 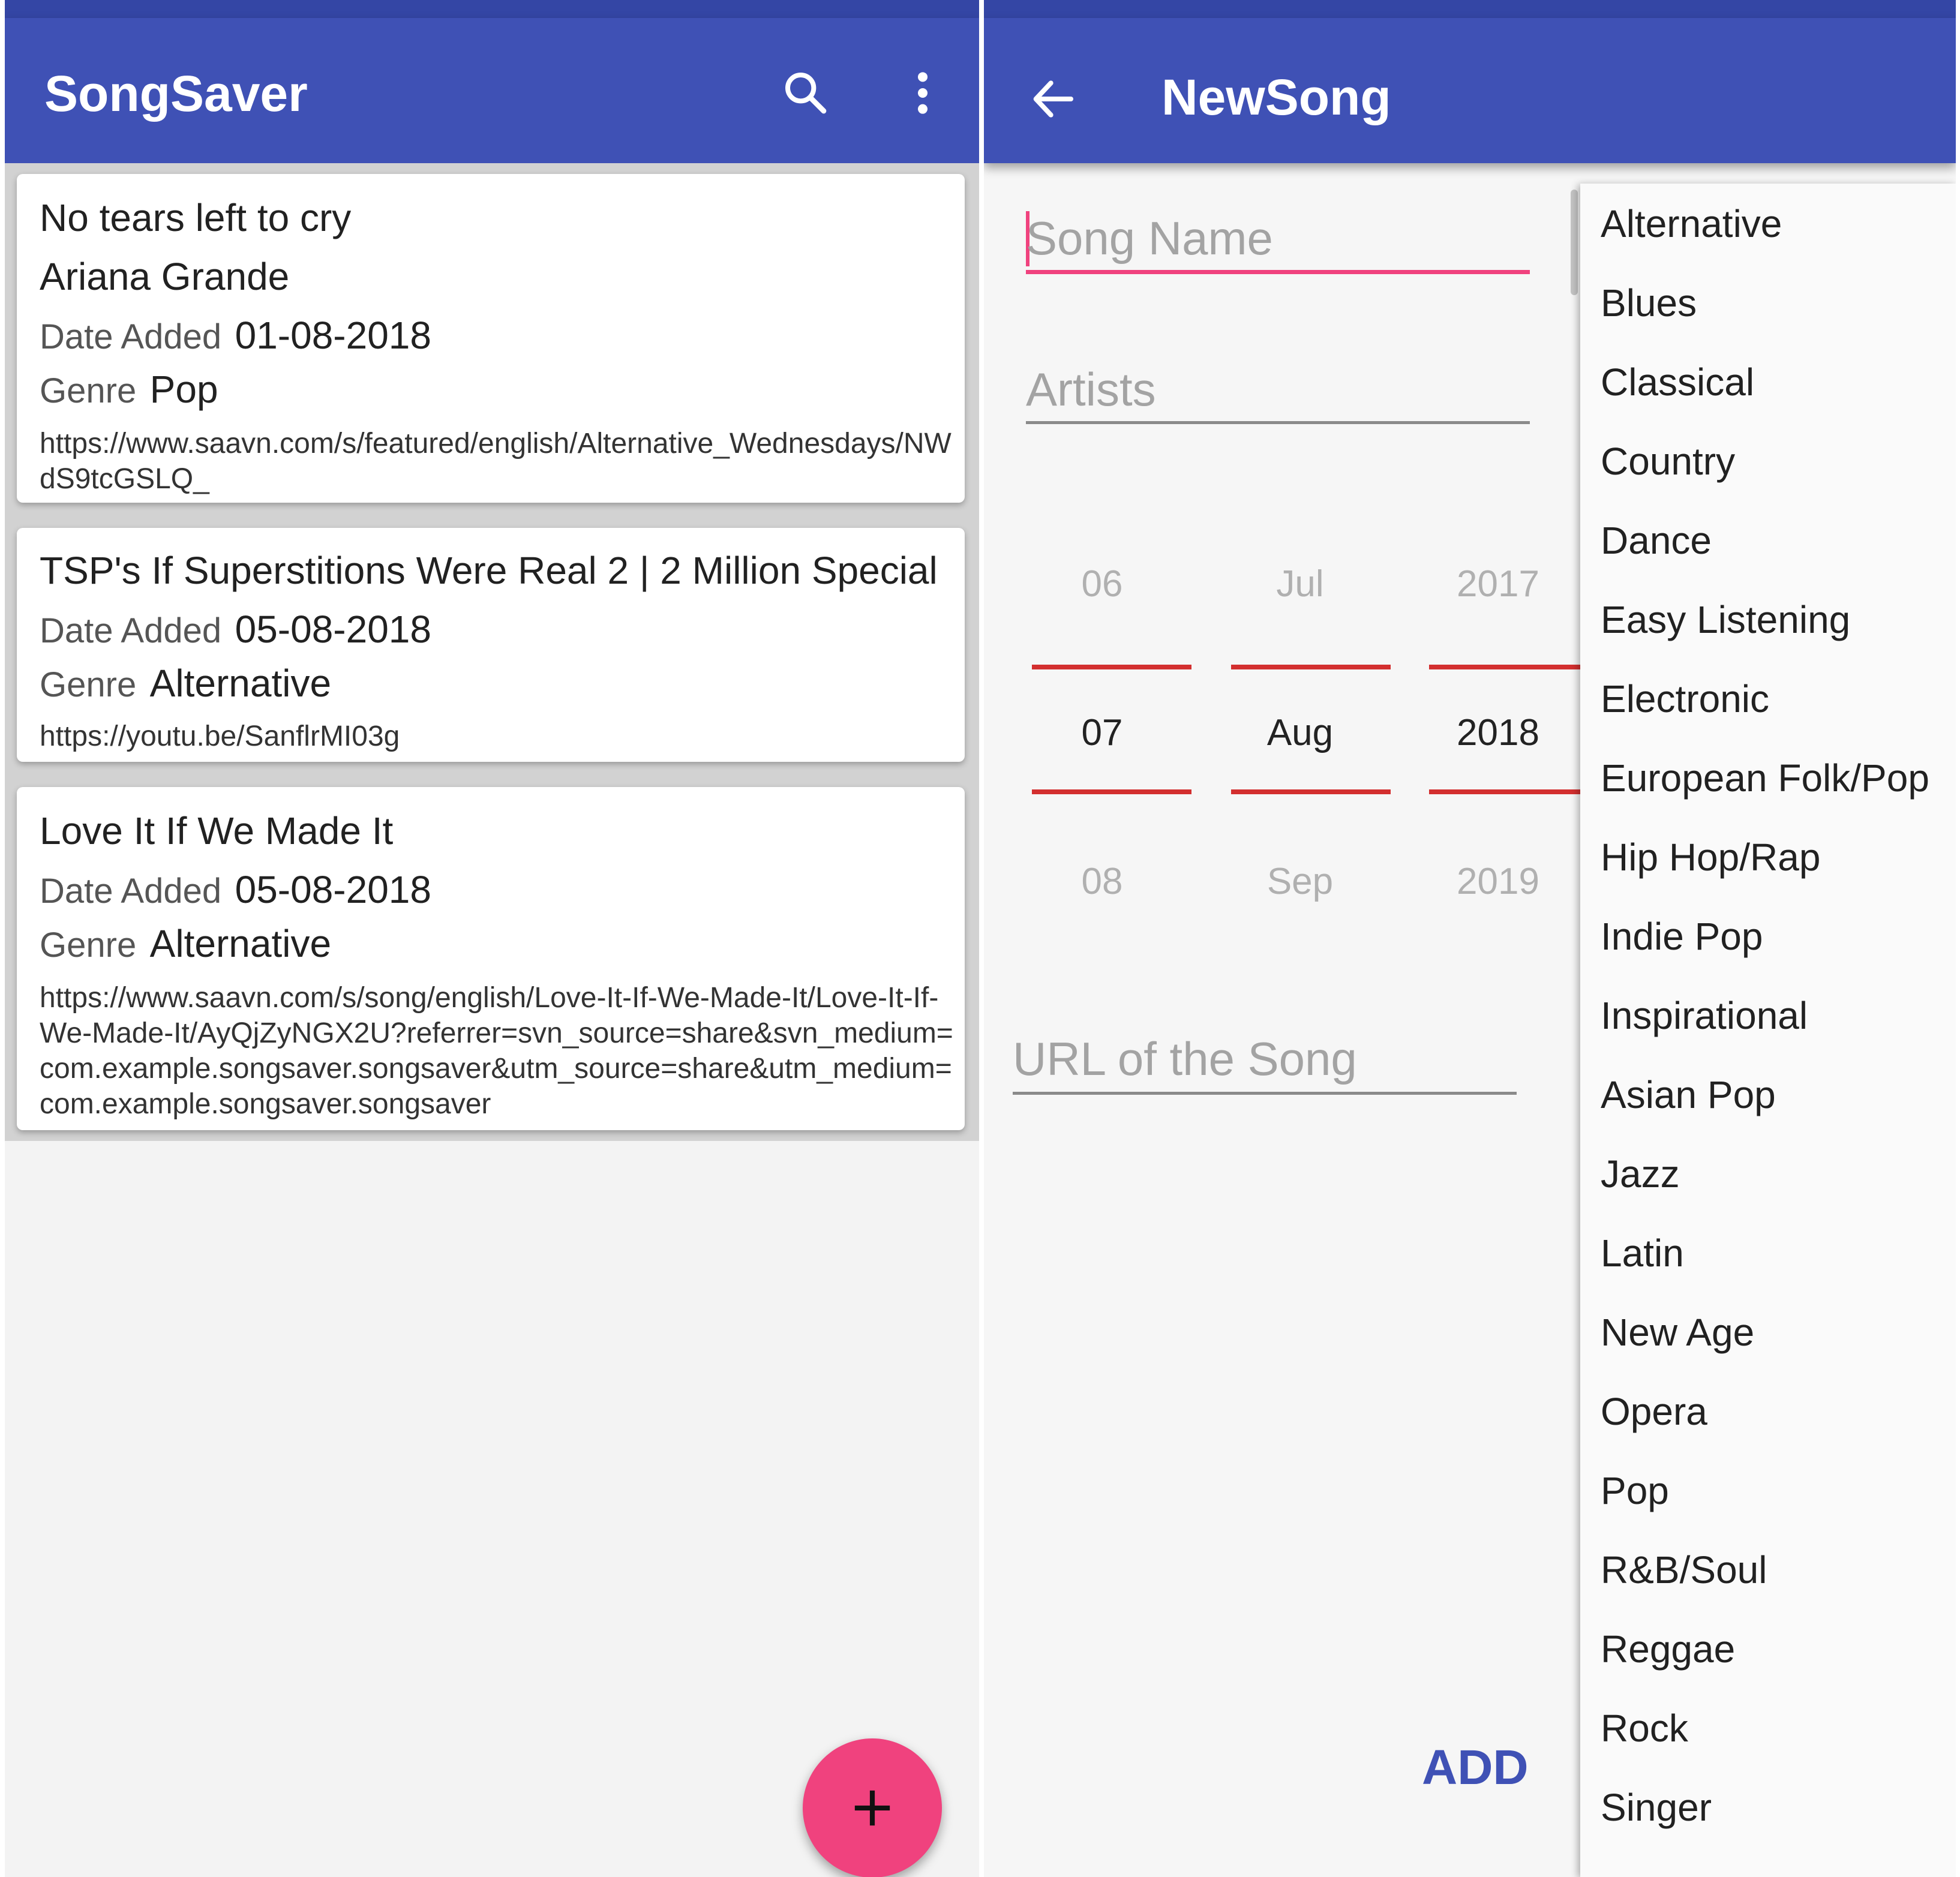 What do you see at coordinates (1265, 1093) in the screenshot?
I see `url-underline` at bounding box center [1265, 1093].